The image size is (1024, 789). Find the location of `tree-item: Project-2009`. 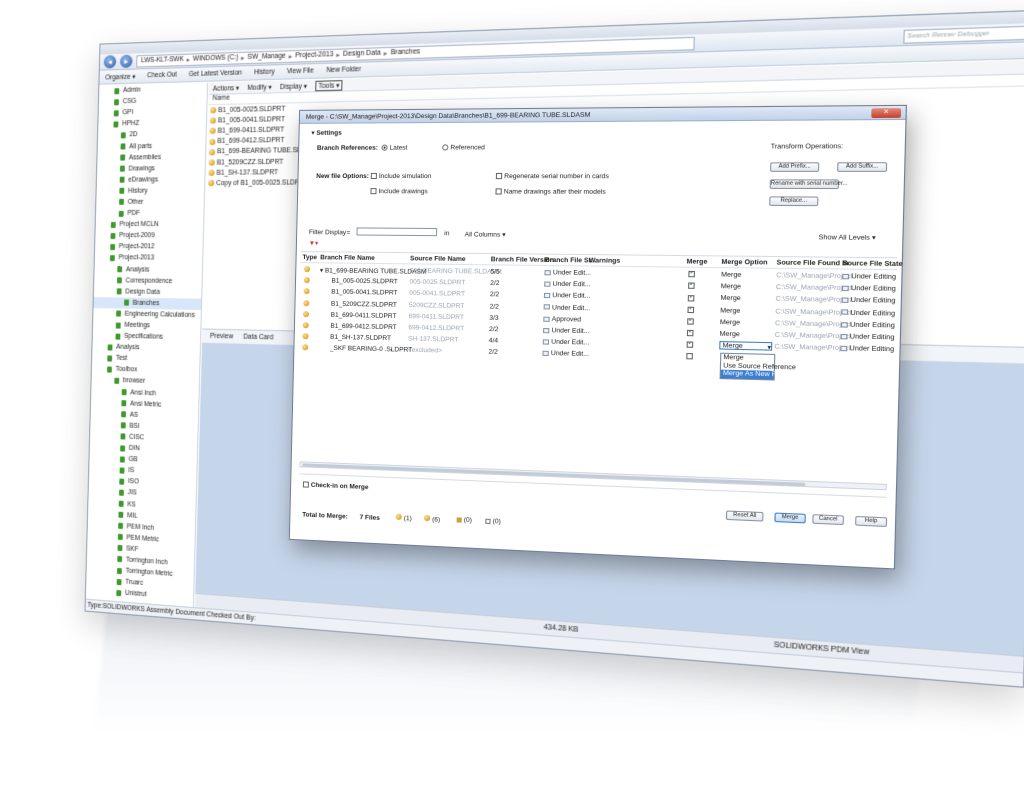

tree-item: Project-2009 is located at coordinates (149, 236).